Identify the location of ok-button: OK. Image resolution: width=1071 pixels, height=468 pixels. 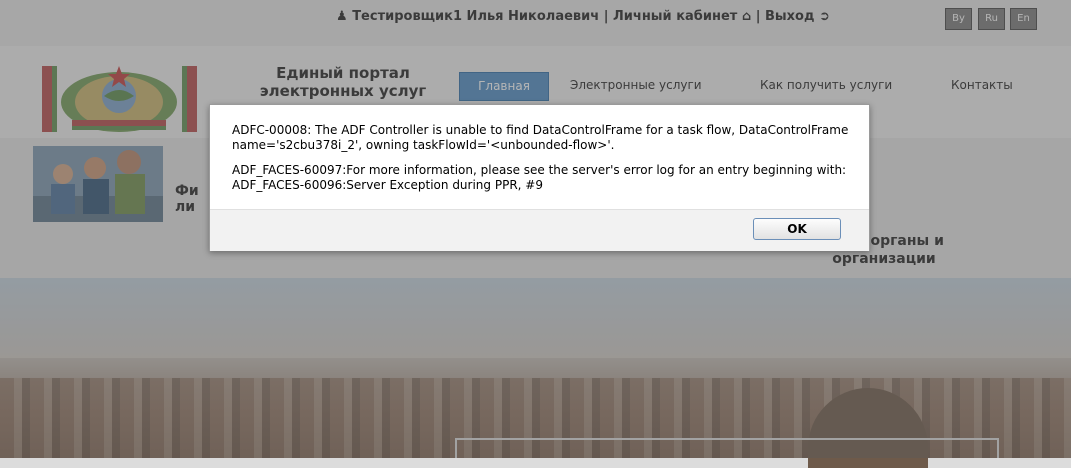
(797, 229).